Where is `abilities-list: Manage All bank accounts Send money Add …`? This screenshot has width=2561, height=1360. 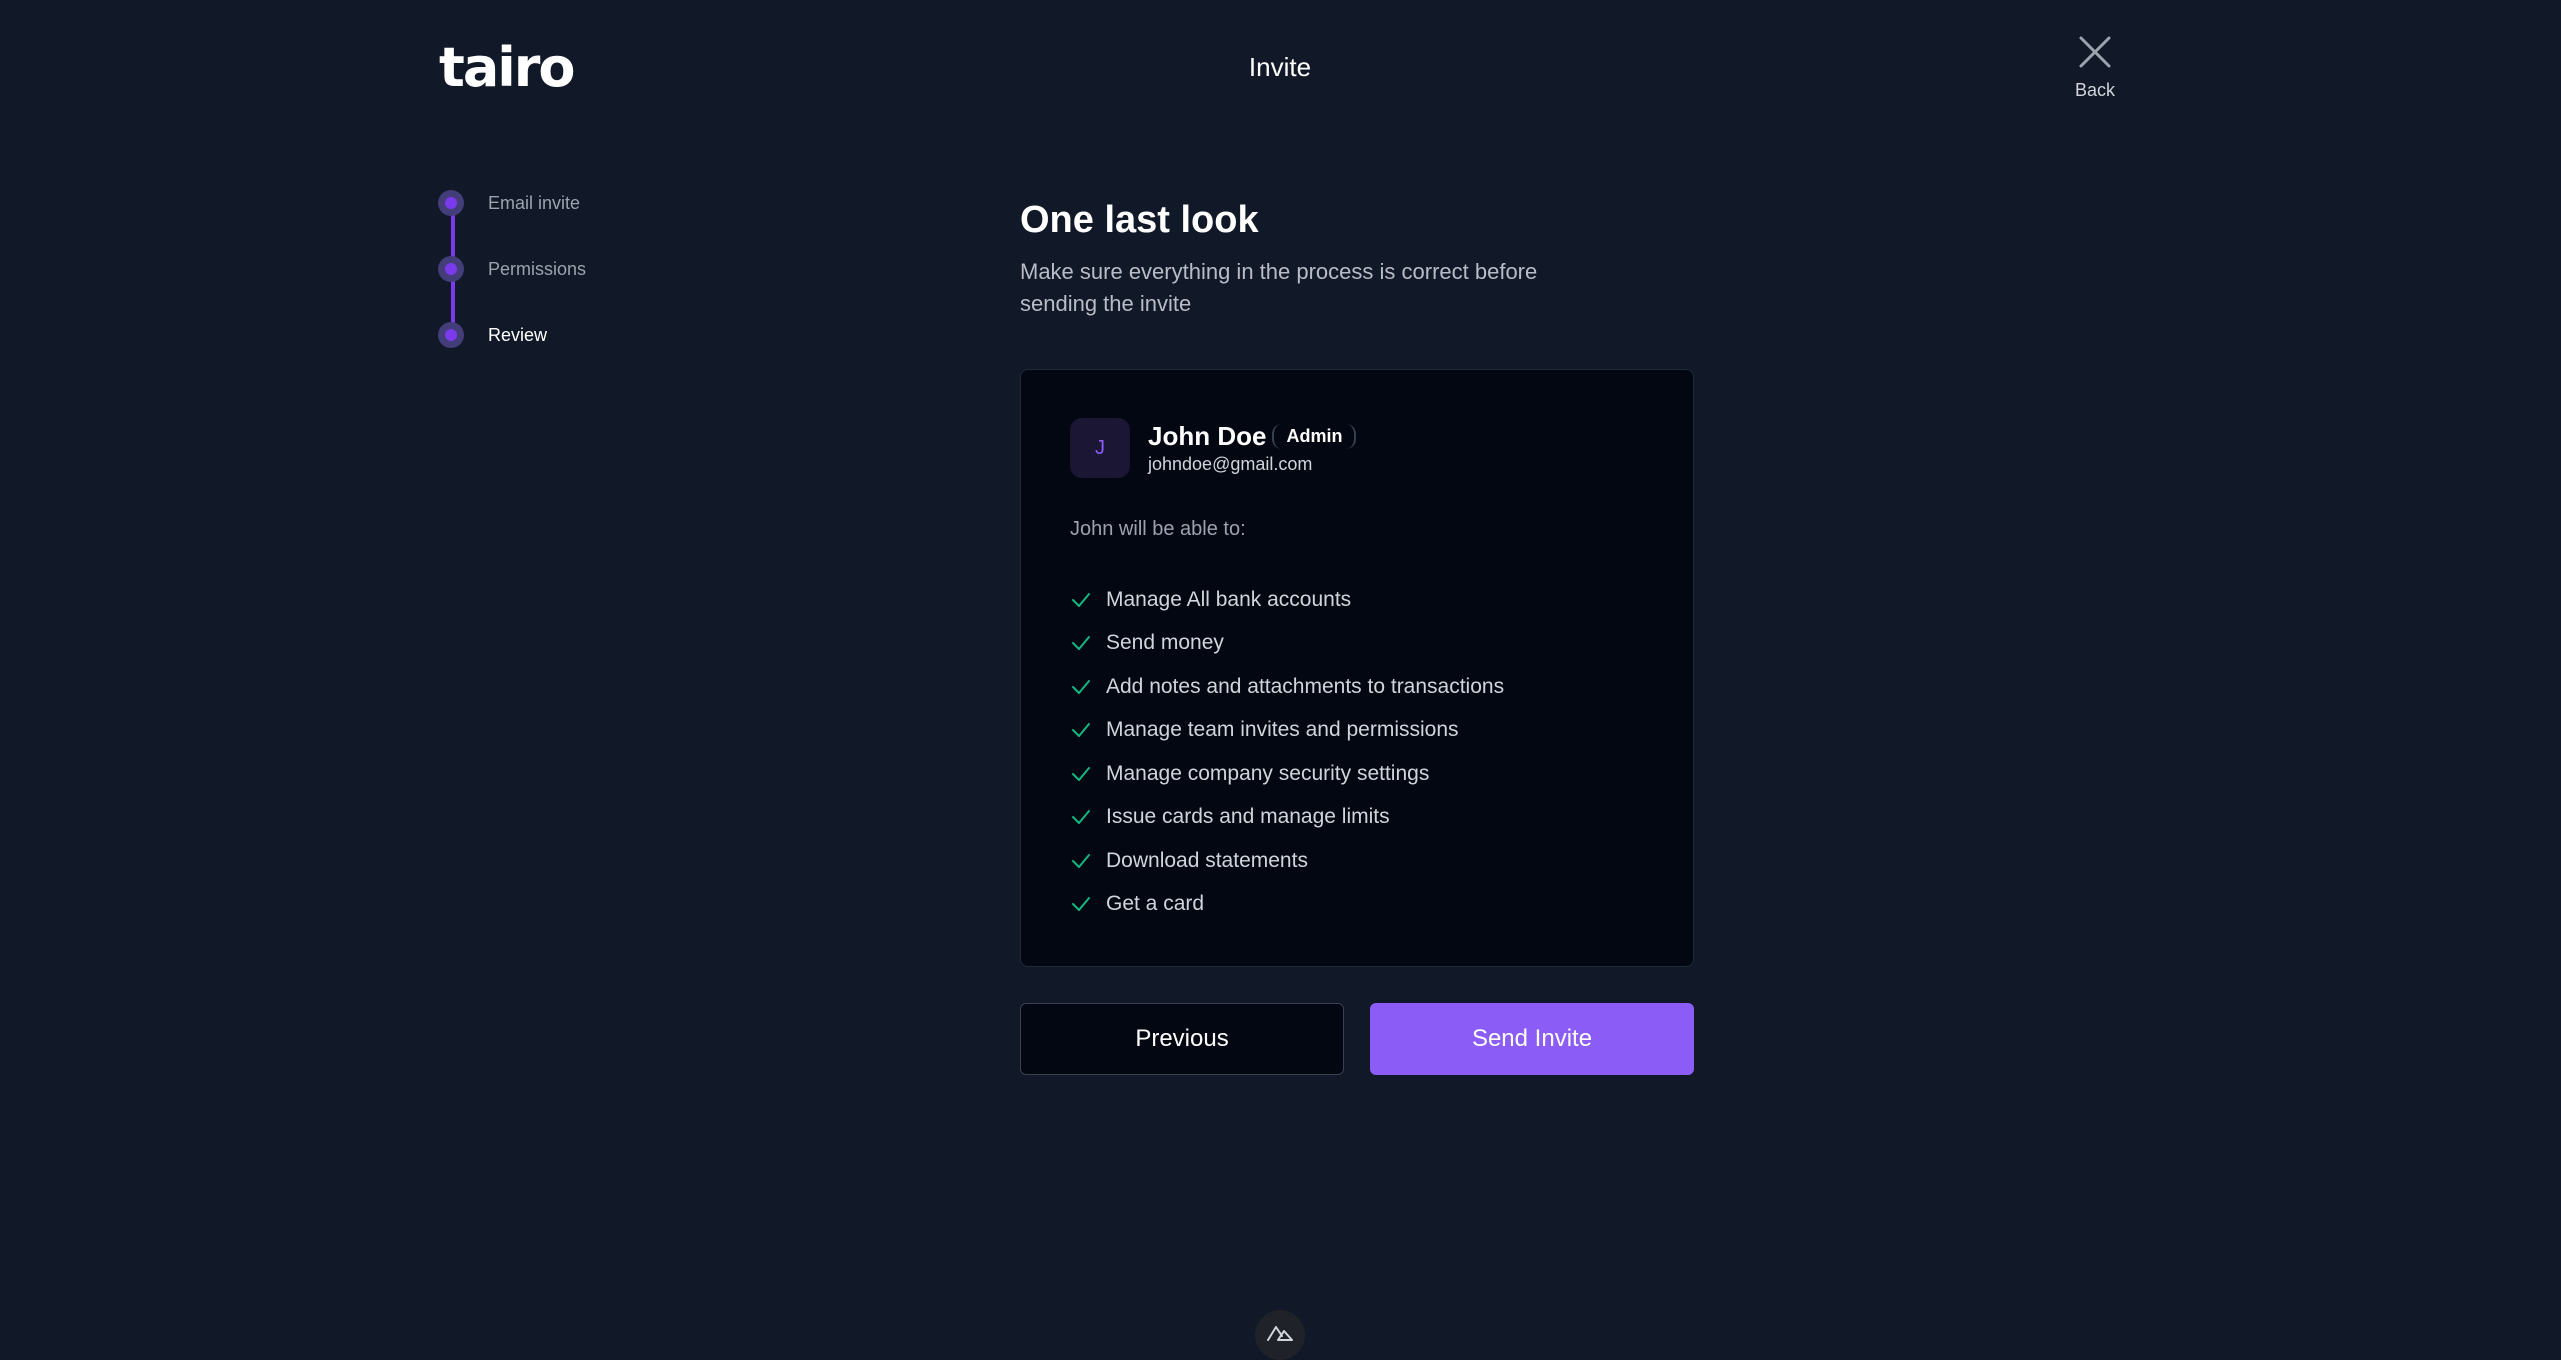
abilities-list: Manage All bank accounts Send money Add … is located at coordinates (1287, 752).